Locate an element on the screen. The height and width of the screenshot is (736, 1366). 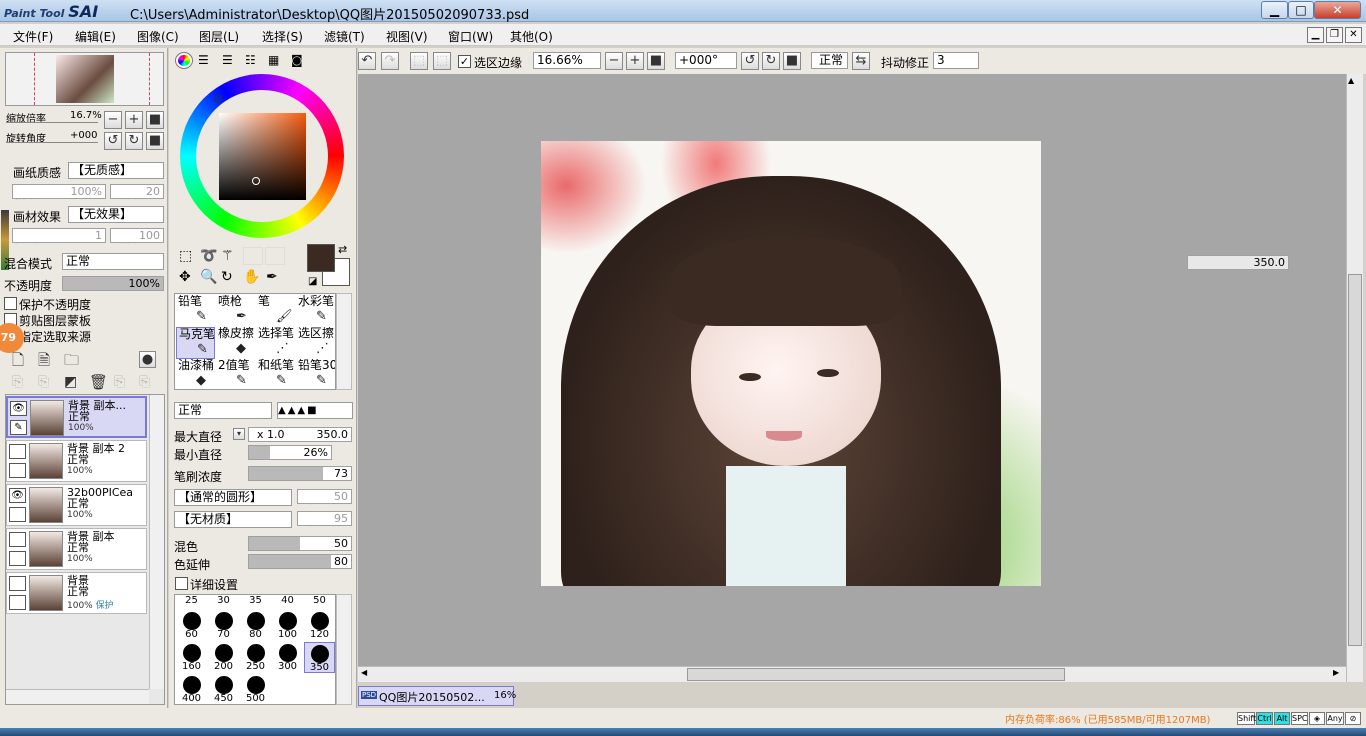
tool-5: 马克笔 ✎ is located at coordinates (195, 343).